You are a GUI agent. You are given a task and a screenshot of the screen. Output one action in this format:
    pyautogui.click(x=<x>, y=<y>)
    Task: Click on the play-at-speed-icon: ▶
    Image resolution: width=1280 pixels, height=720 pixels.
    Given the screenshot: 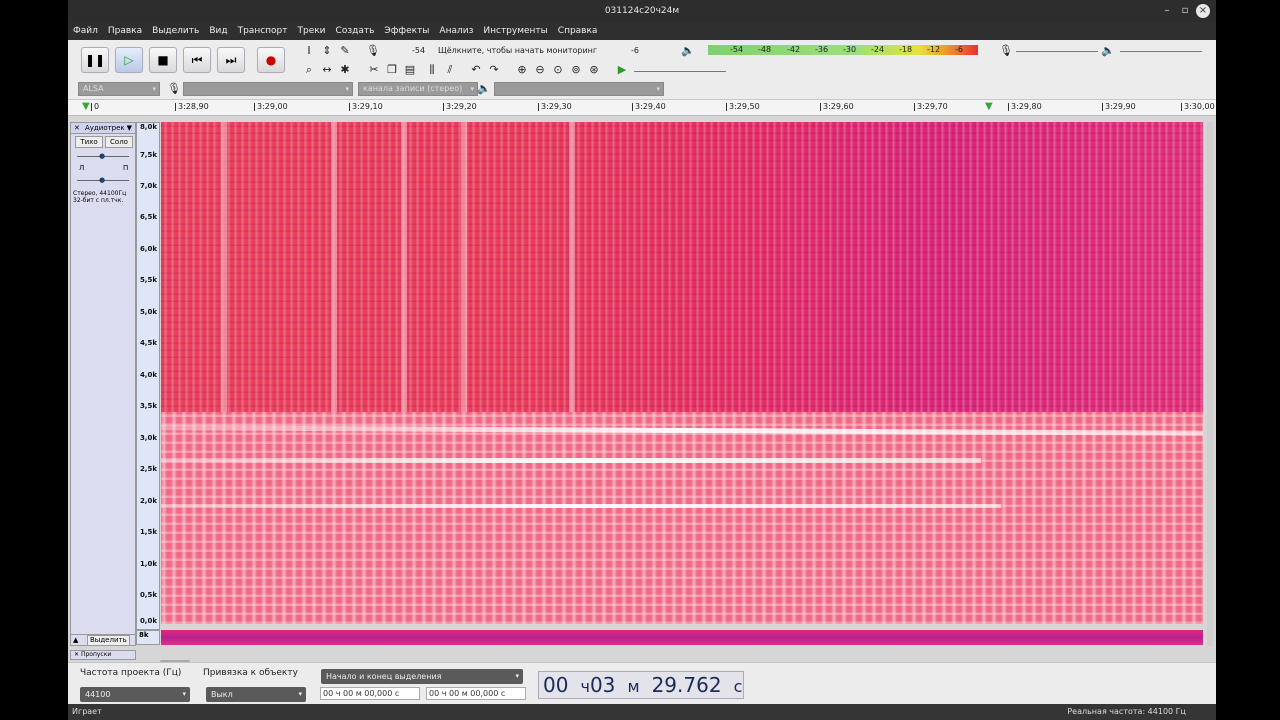 What is the action you would take?
    pyautogui.click(x=622, y=70)
    